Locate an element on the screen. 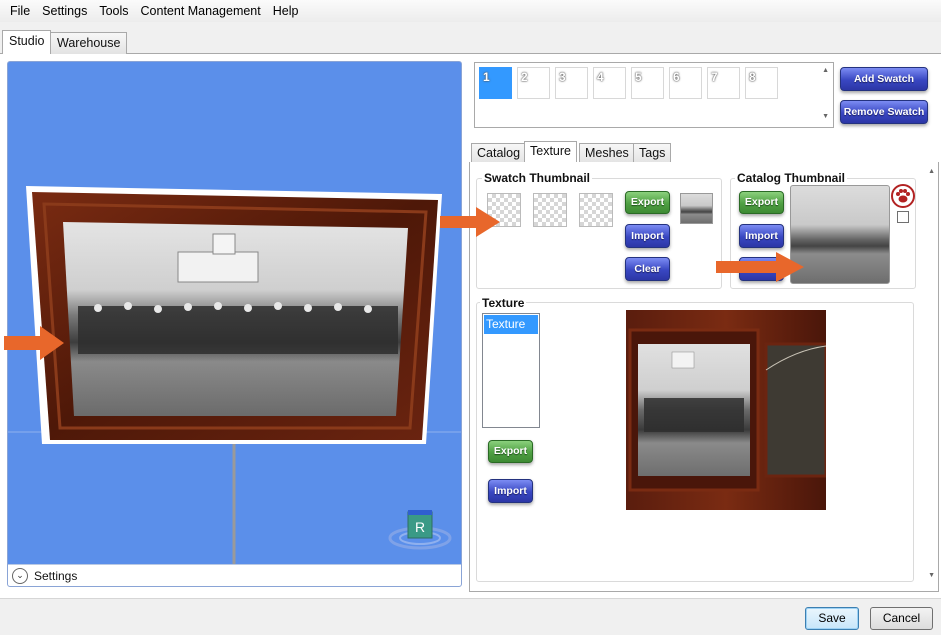  swatch-6: 6 is located at coordinates (685, 83).